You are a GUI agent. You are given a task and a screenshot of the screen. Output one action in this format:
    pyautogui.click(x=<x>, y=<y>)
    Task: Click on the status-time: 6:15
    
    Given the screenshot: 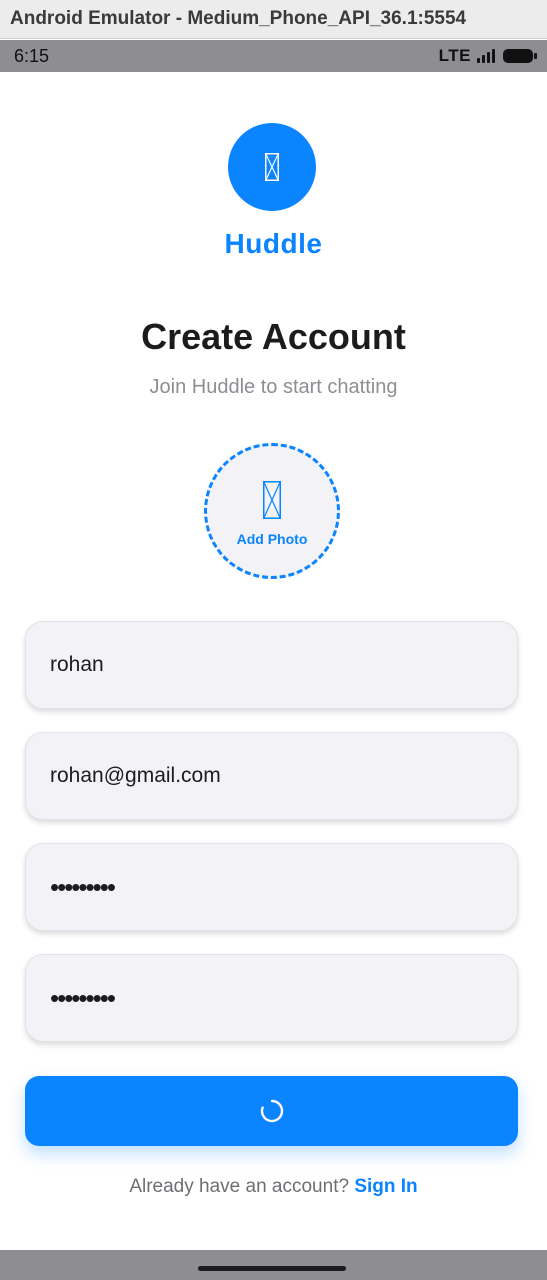 What is the action you would take?
    pyautogui.click(x=32, y=55)
    